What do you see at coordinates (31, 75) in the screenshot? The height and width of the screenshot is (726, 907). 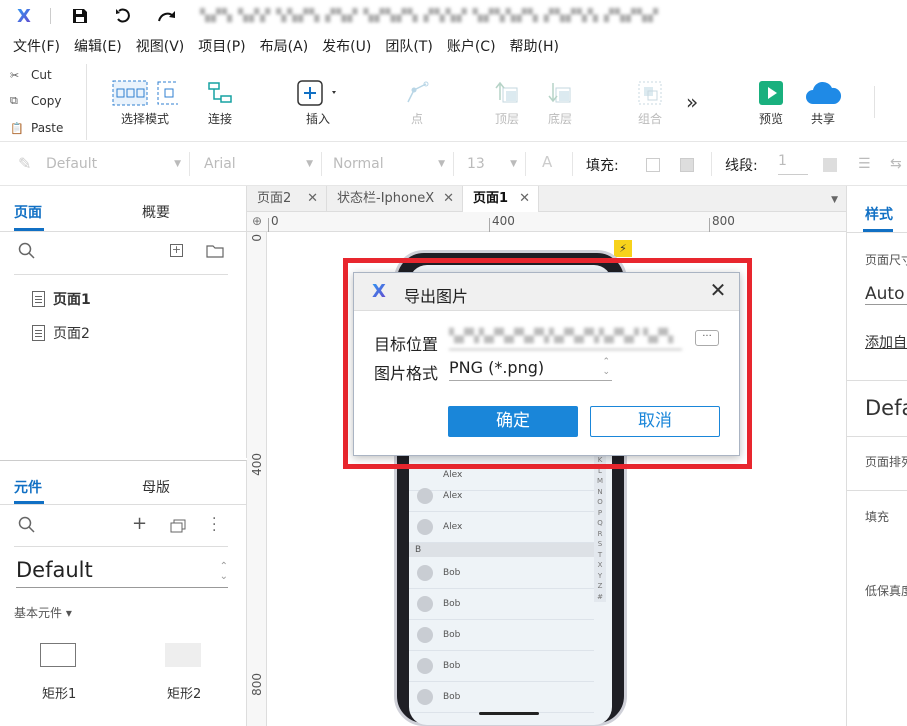 I see `cut-button: ✂ Cut` at bounding box center [31, 75].